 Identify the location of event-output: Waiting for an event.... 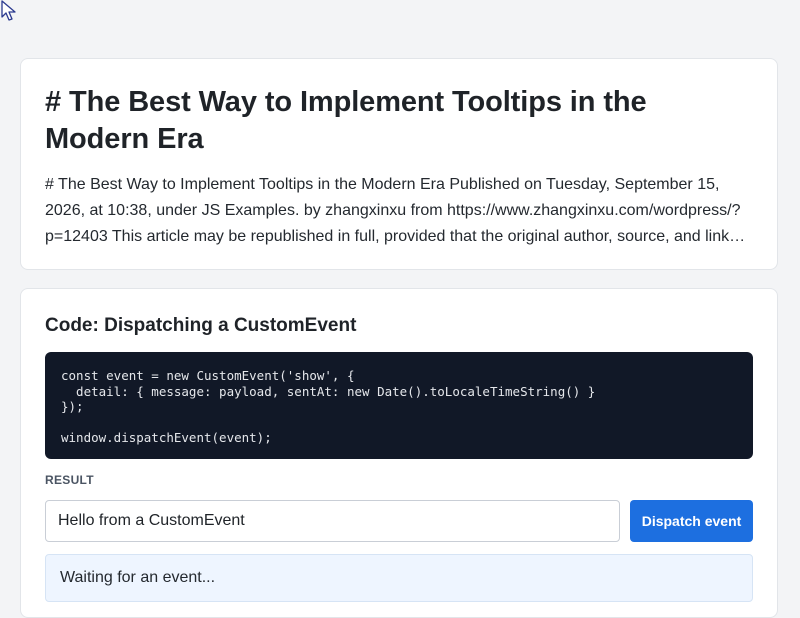
(399, 578).